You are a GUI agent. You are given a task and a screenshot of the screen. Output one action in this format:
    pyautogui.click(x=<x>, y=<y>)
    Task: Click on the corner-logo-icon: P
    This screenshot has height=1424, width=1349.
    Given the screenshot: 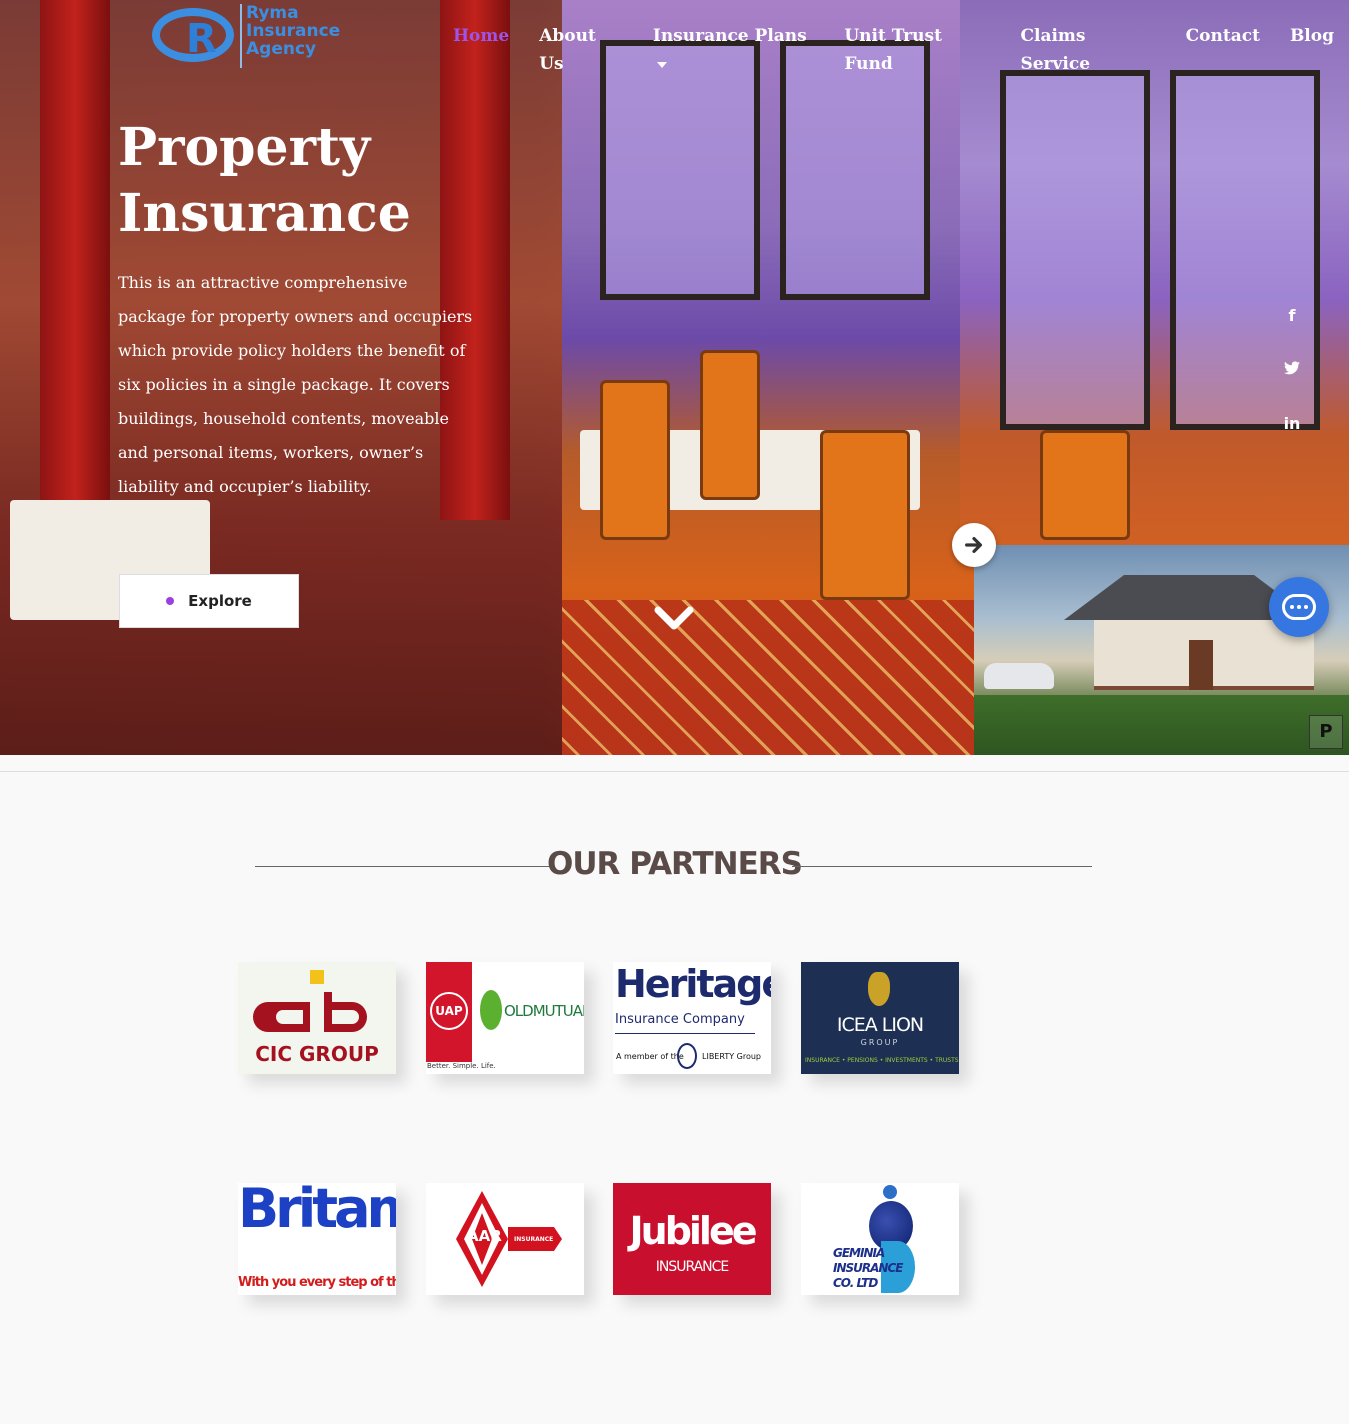 What is the action you would take?
    pyautogui.click(x=1326, y=732)
    